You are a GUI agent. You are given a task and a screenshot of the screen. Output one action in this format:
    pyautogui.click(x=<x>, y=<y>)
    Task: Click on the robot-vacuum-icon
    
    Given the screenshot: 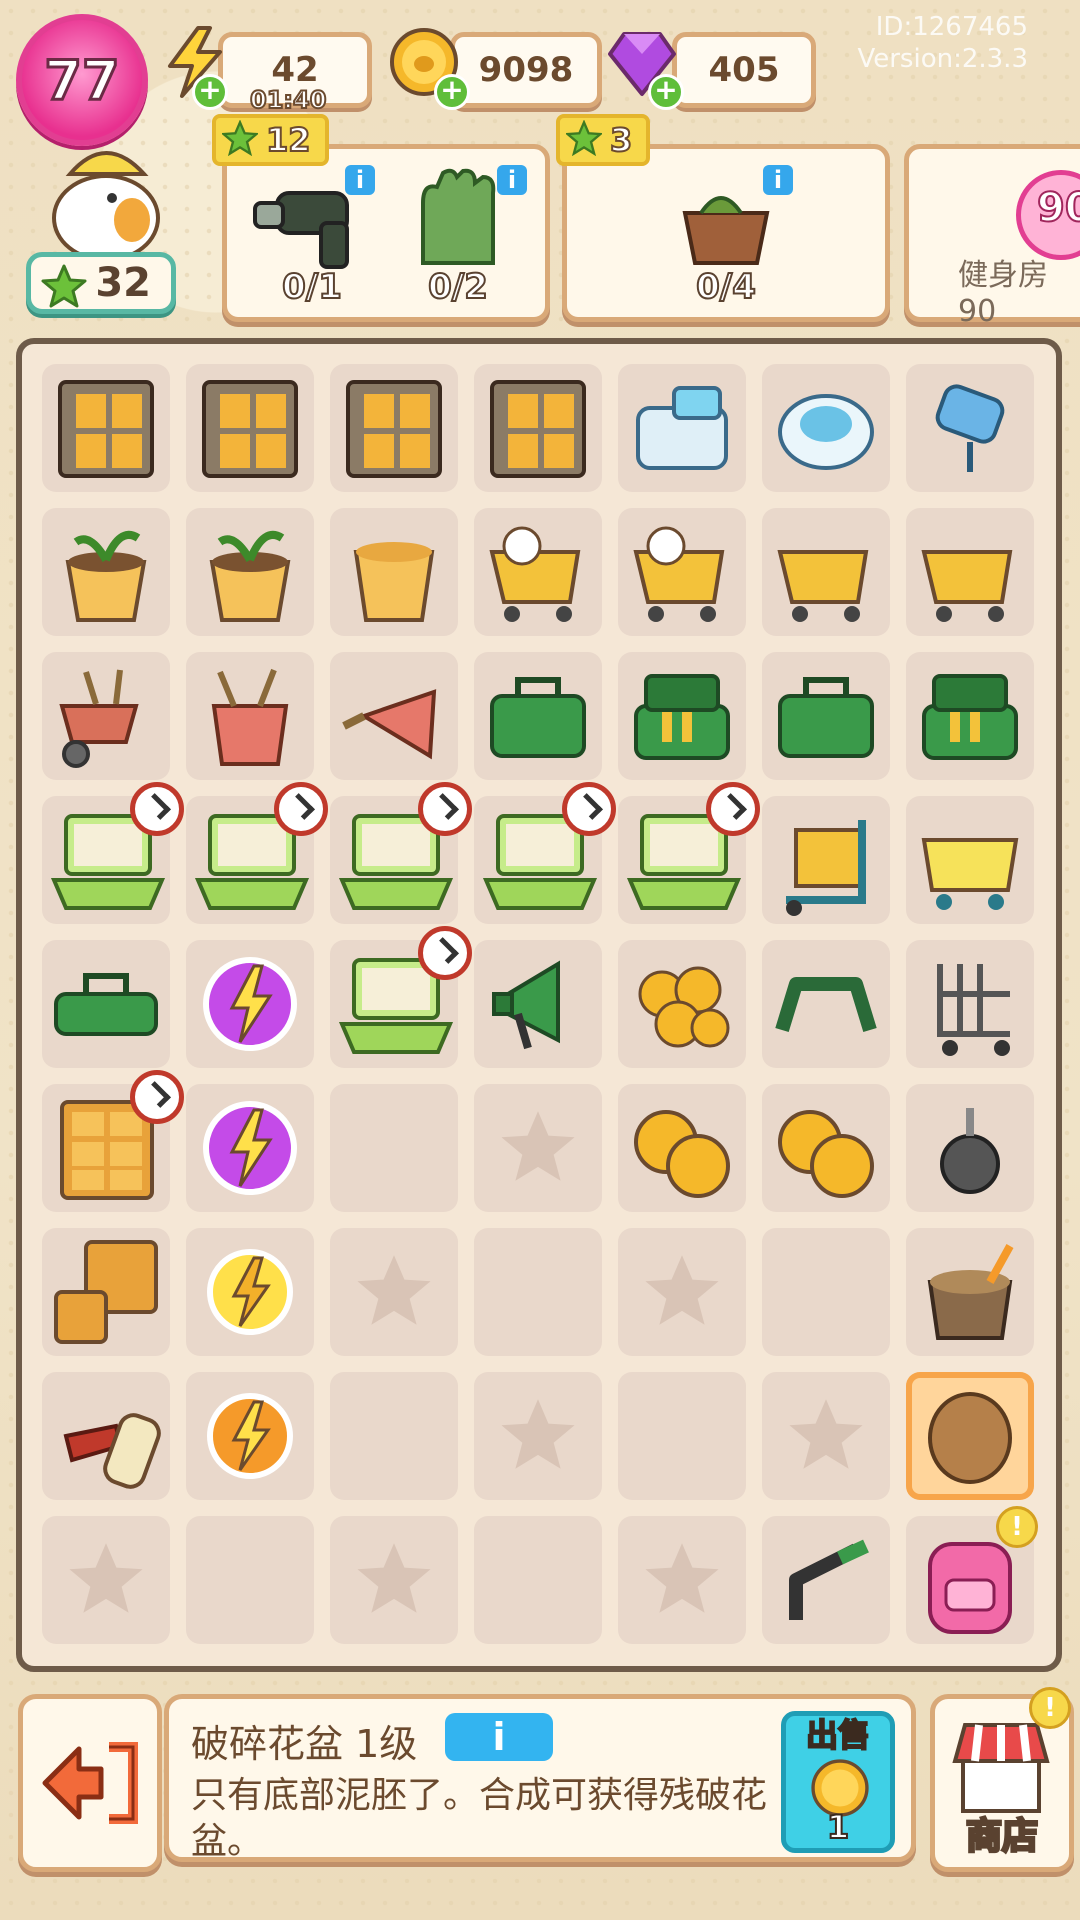 What is the action you would take?
    pyautogui.click(x=826, y=428)
    